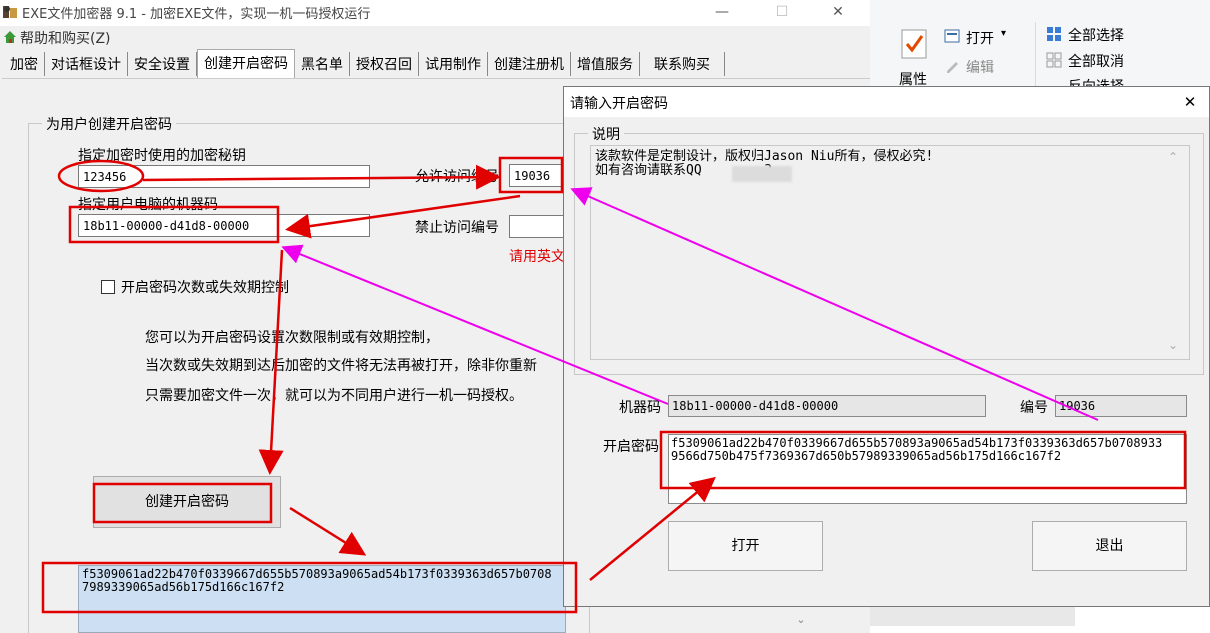 Image resolution: width=1210 pixels, height=633 pixels. I want to click on properties-icon, so click(914, 44).